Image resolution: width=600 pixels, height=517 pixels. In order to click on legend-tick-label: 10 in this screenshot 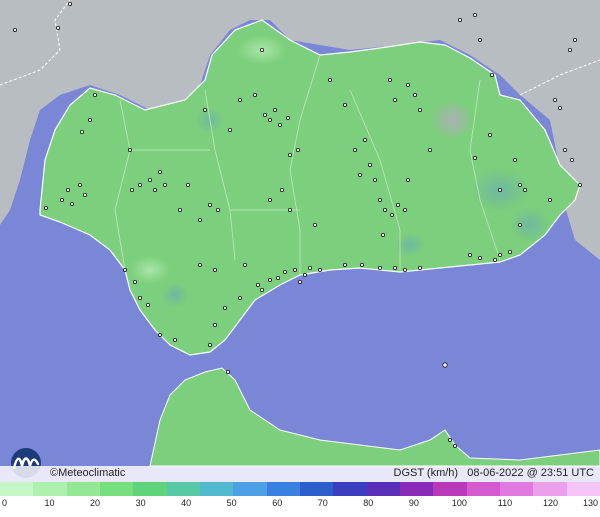, I will do `click(49, 503)`.